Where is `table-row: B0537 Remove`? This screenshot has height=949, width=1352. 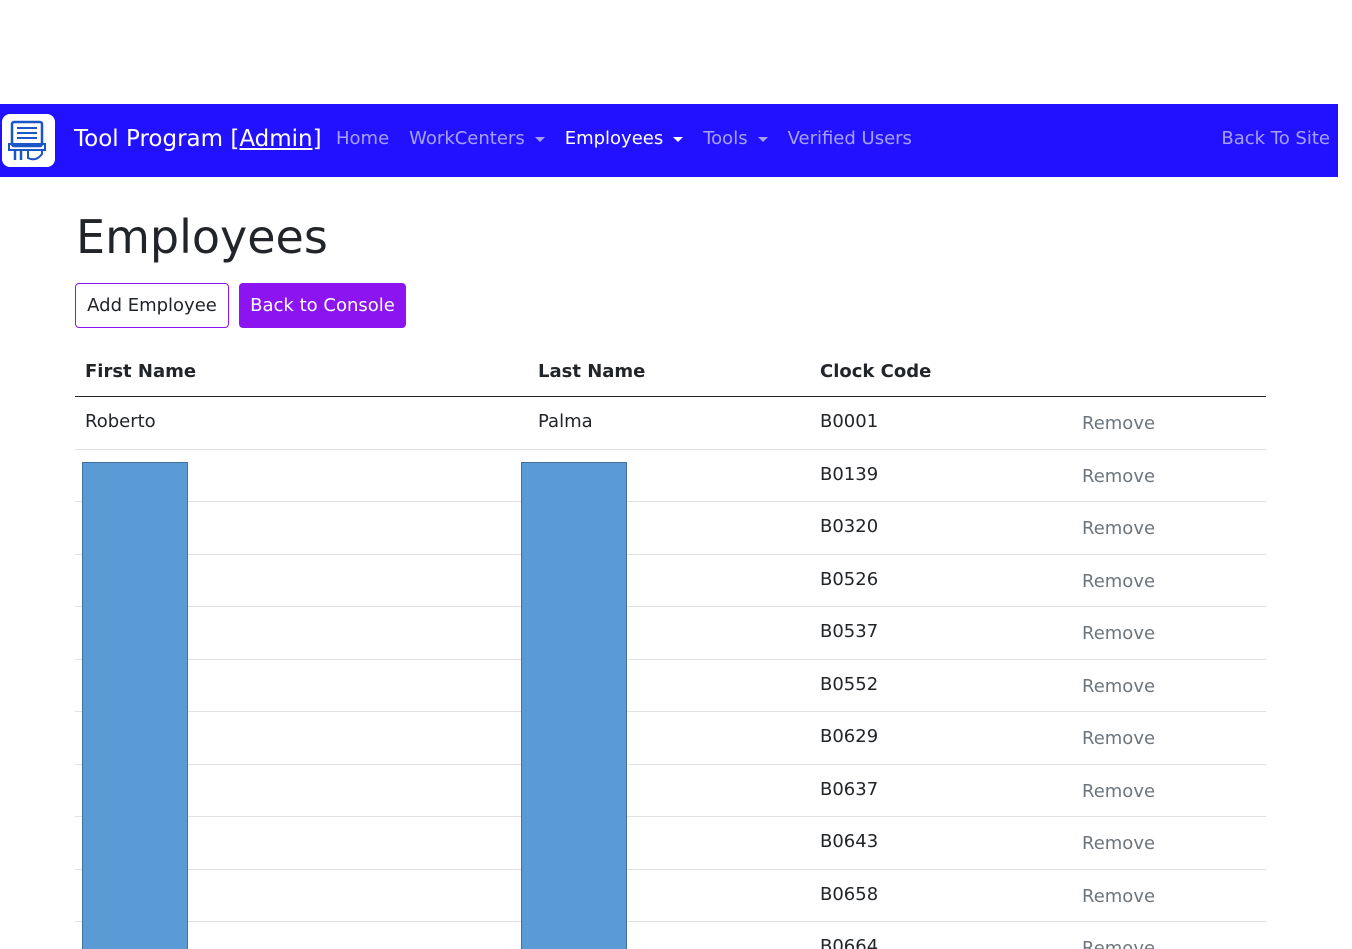 table-row: B0537 Remove is located at coordinates (670, 633).